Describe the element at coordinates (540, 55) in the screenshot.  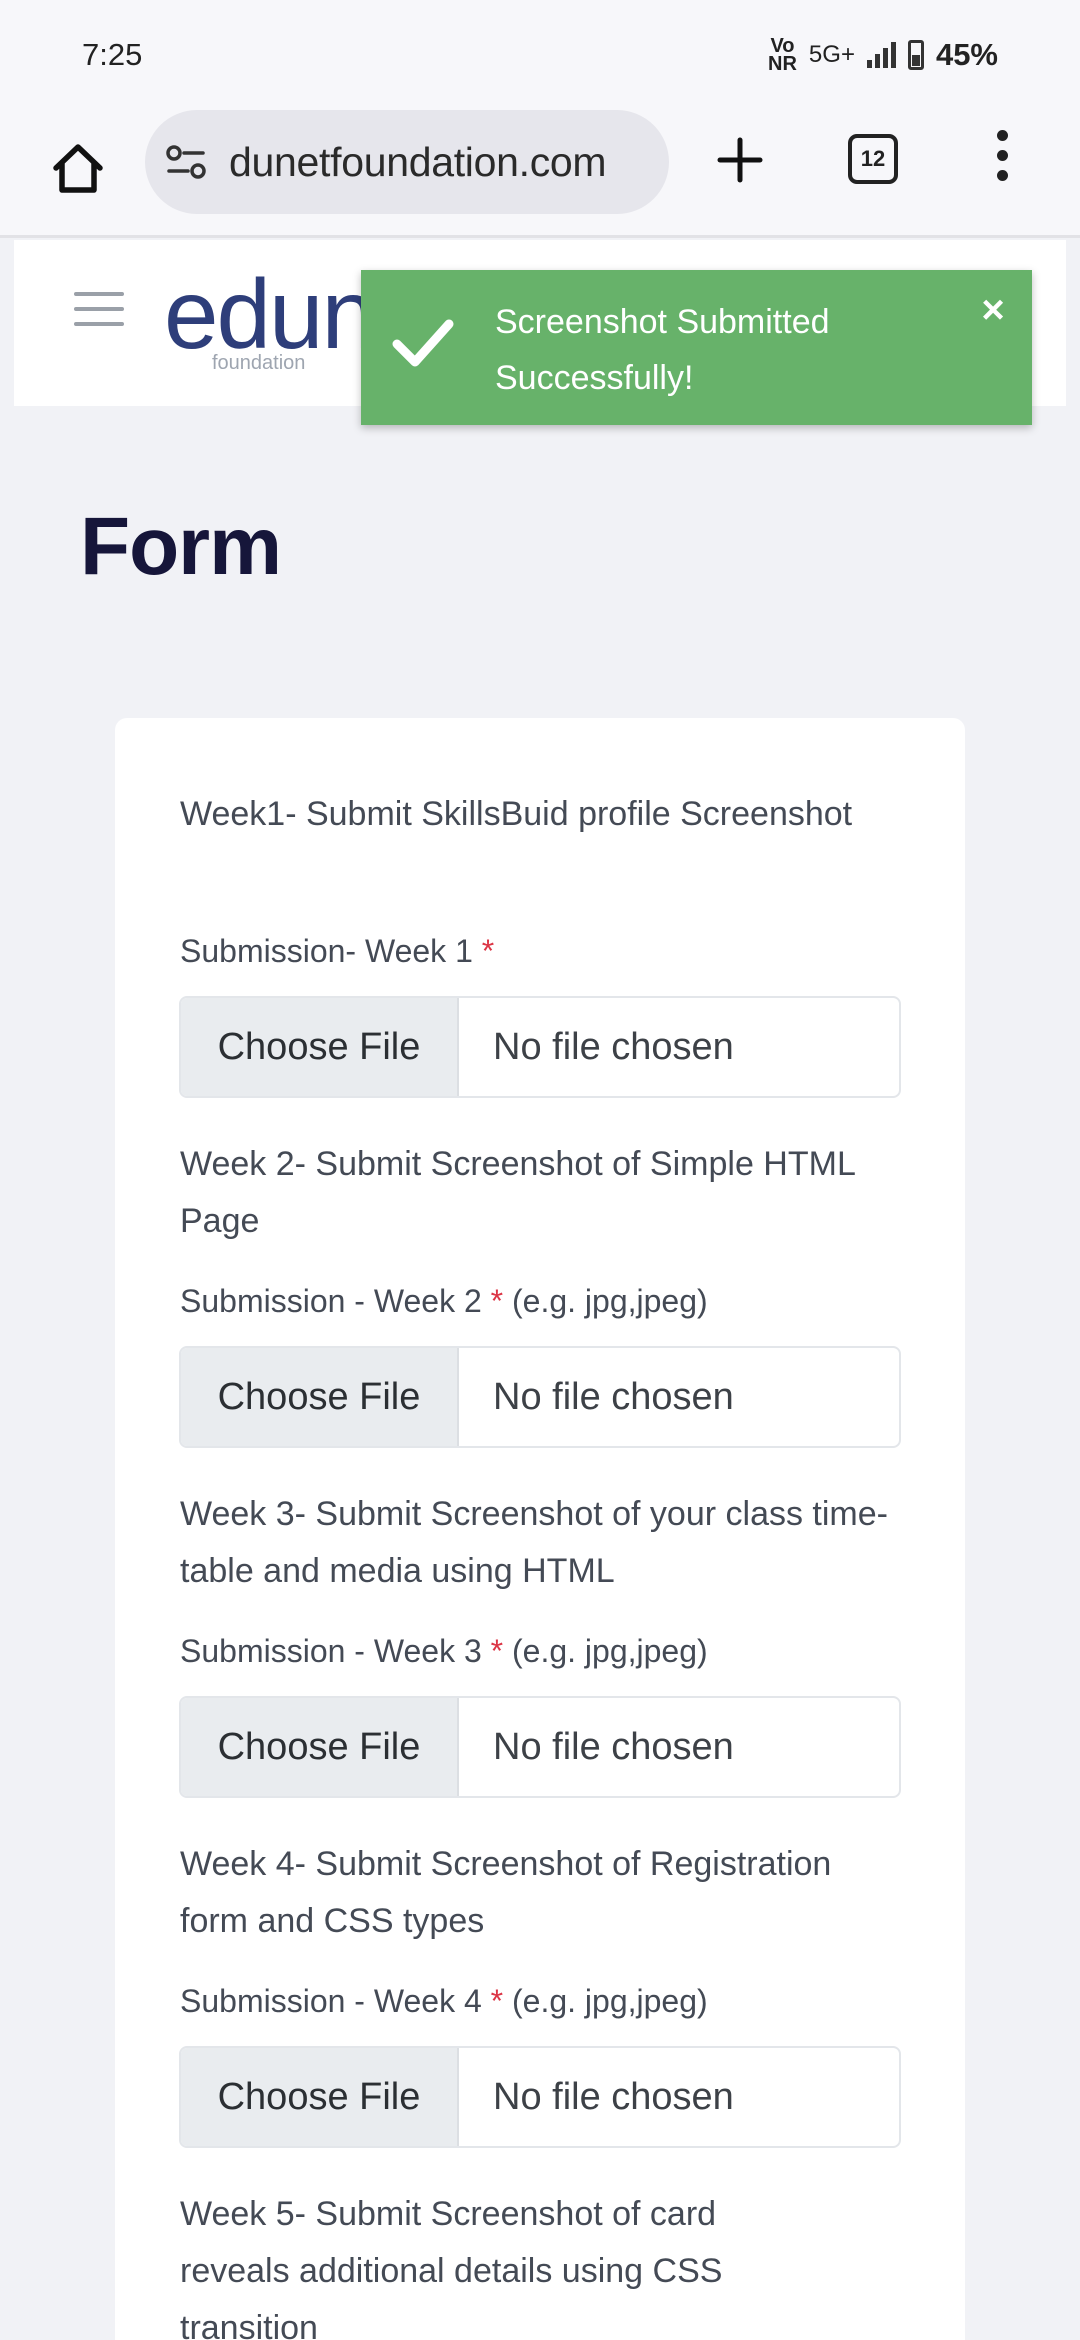
I see `status-bar: 7:25 Vo NR 5G+ 45%` at that location.